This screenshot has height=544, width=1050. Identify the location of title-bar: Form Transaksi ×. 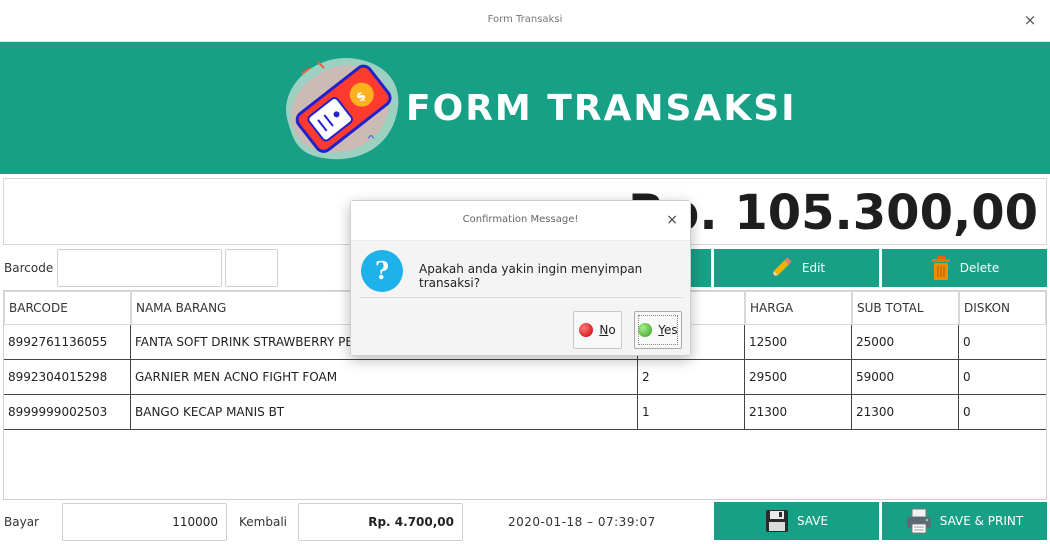
(525, 21).